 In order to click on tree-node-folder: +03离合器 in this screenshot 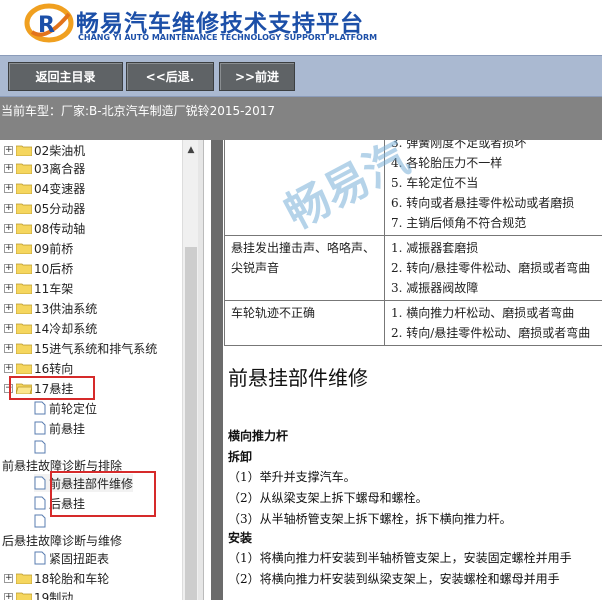, I will do `click(44, 168)`.